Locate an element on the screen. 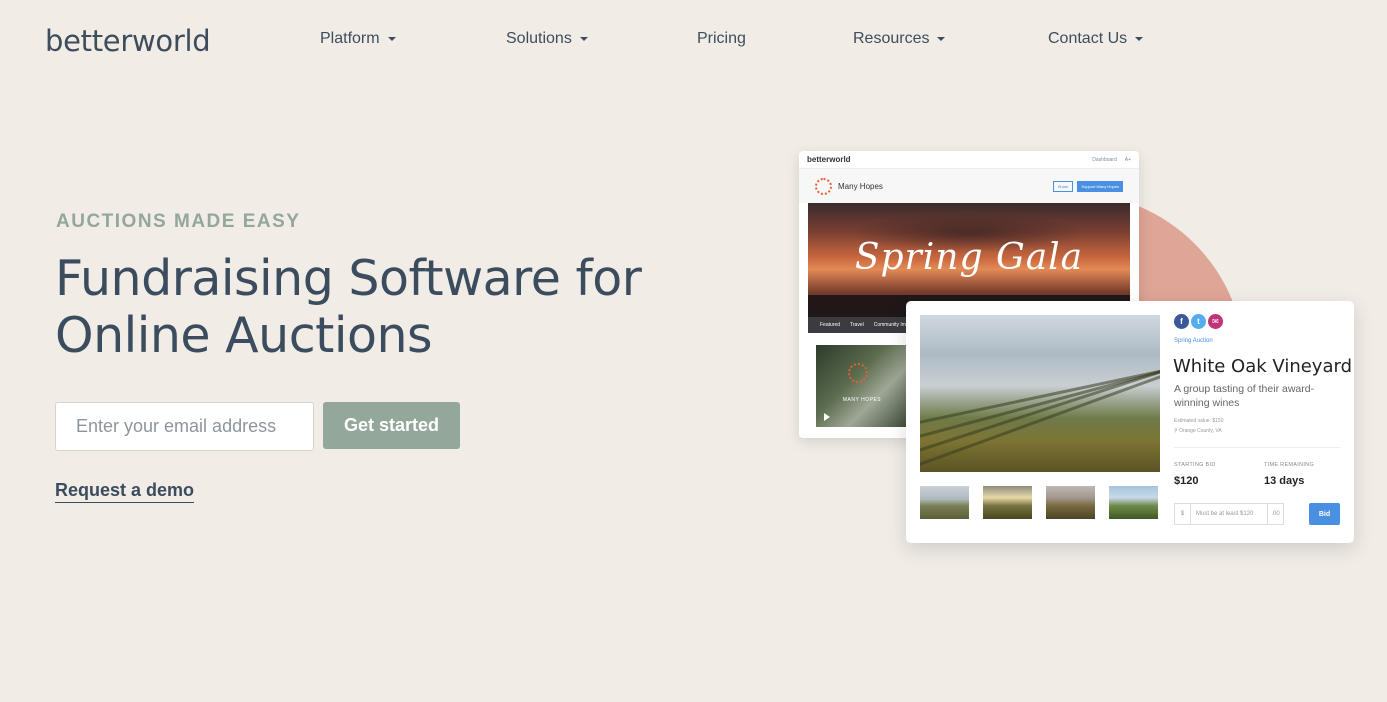 The image size is (1387, 702). org-buttons: Share Support Many Hopes is located at coordinates (1087, 186).